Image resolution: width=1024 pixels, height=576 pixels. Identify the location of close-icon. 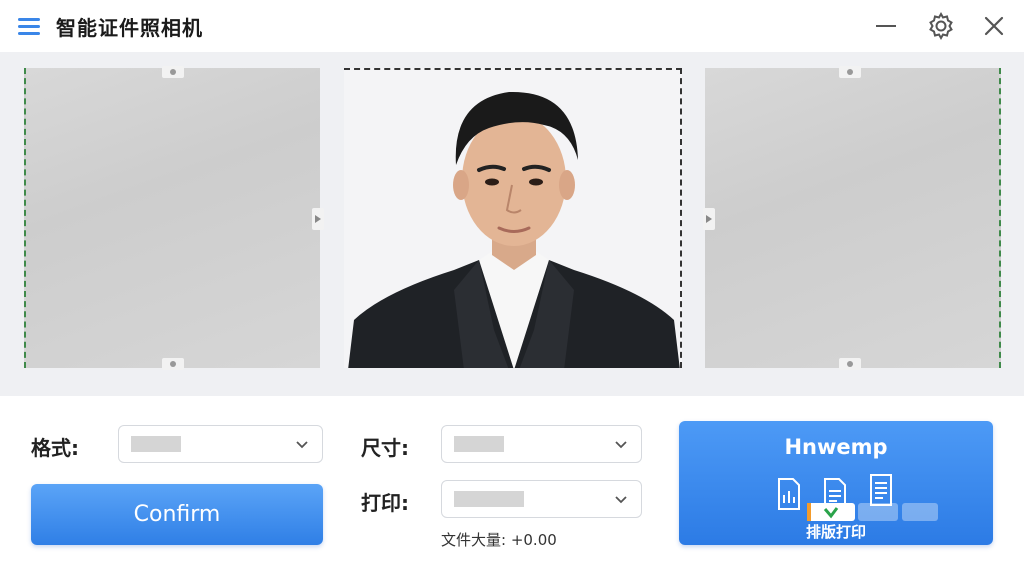
(994, 26).